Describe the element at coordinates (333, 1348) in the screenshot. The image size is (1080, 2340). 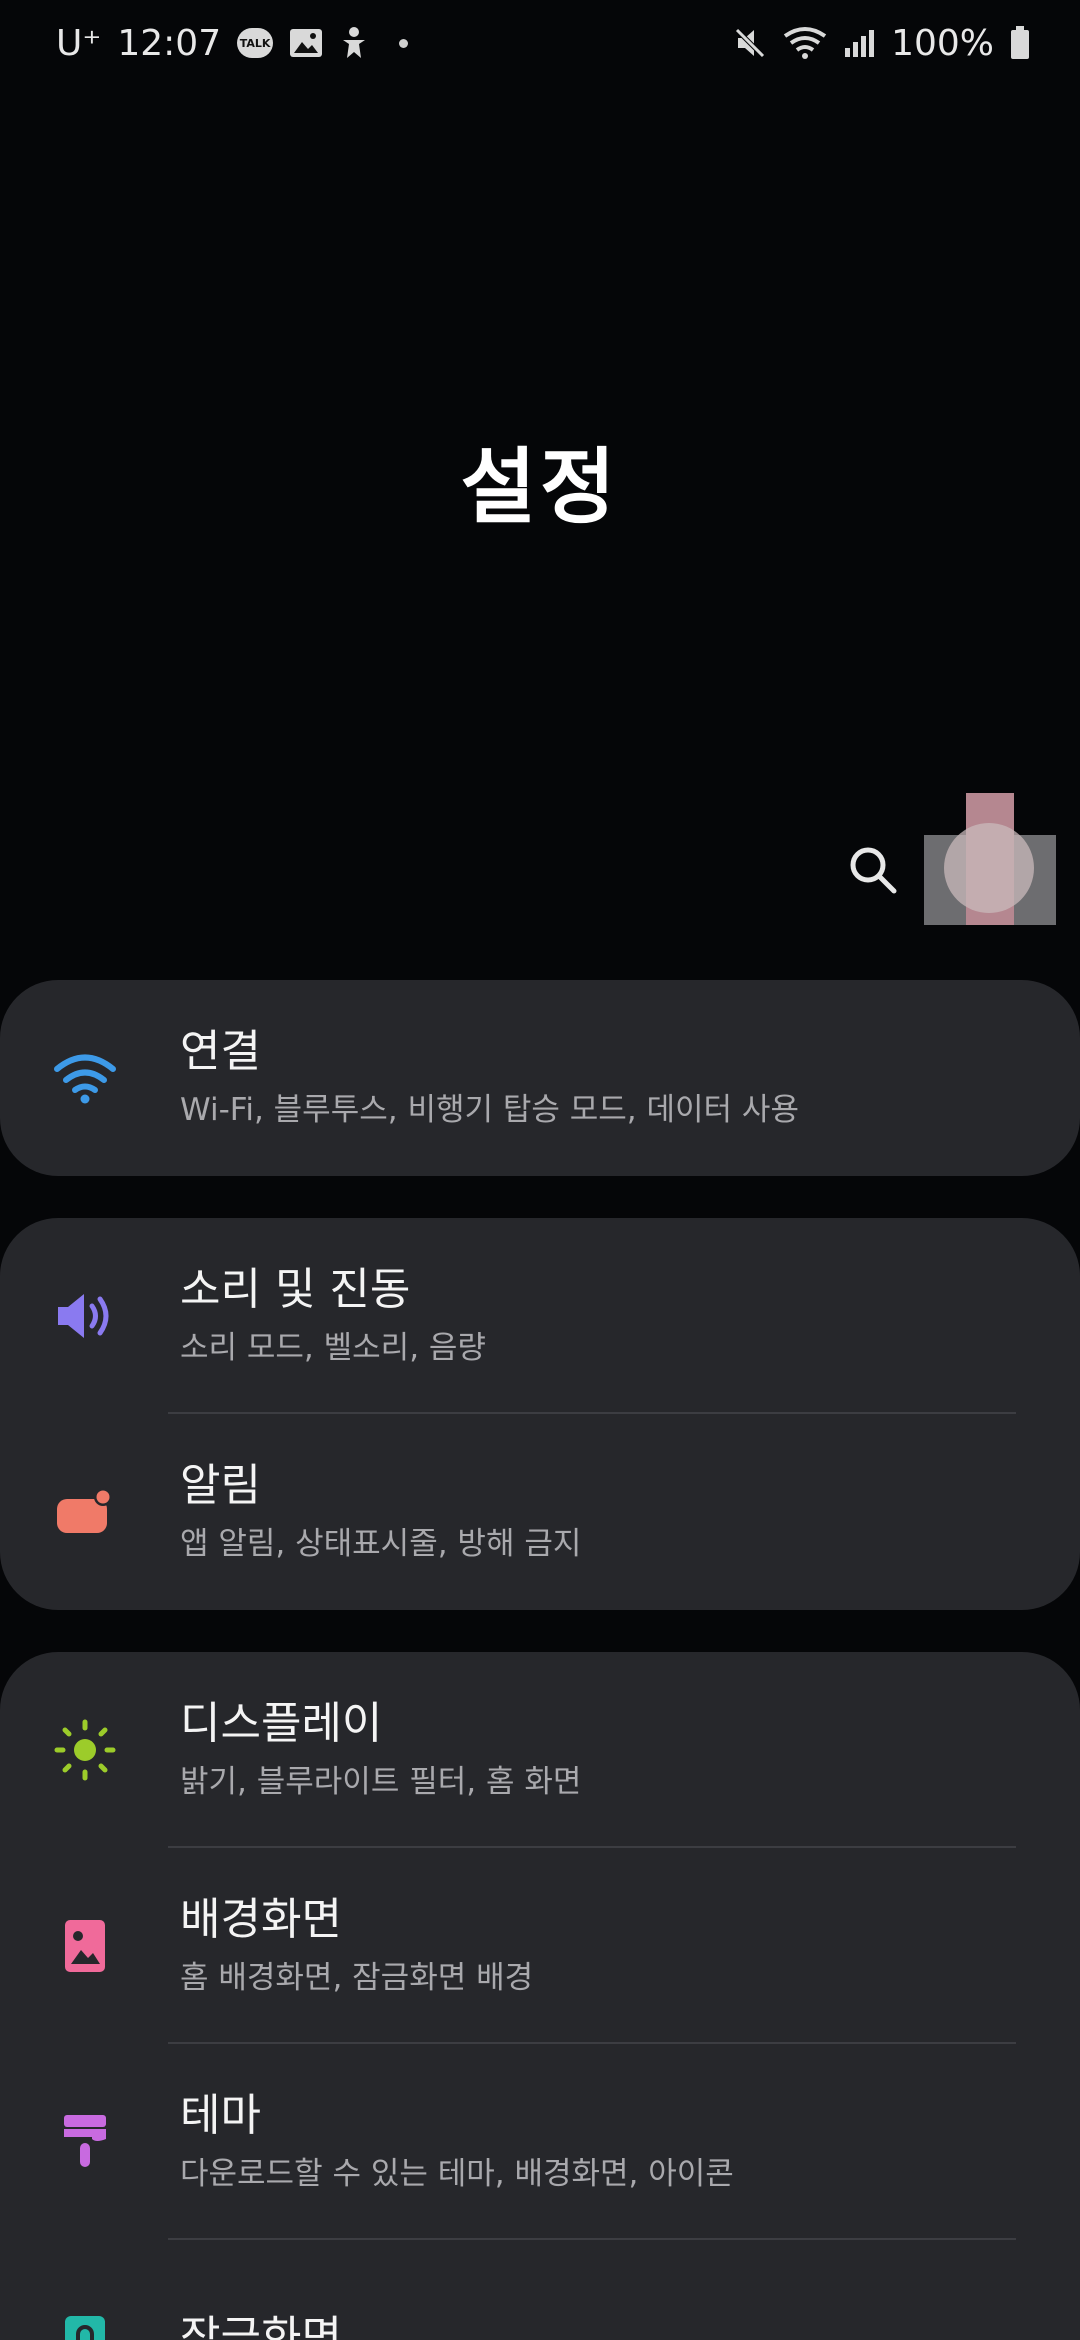
I see `settings-item-subtitle: 소리 모드, 벨소리, 음량` at that location.